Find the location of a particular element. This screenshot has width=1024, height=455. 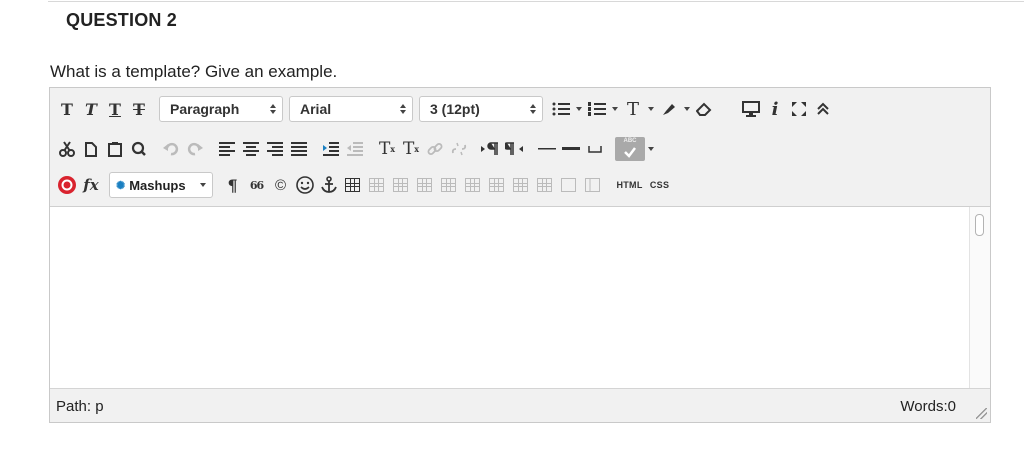

row-props-button is located at coordinates (401, 185).